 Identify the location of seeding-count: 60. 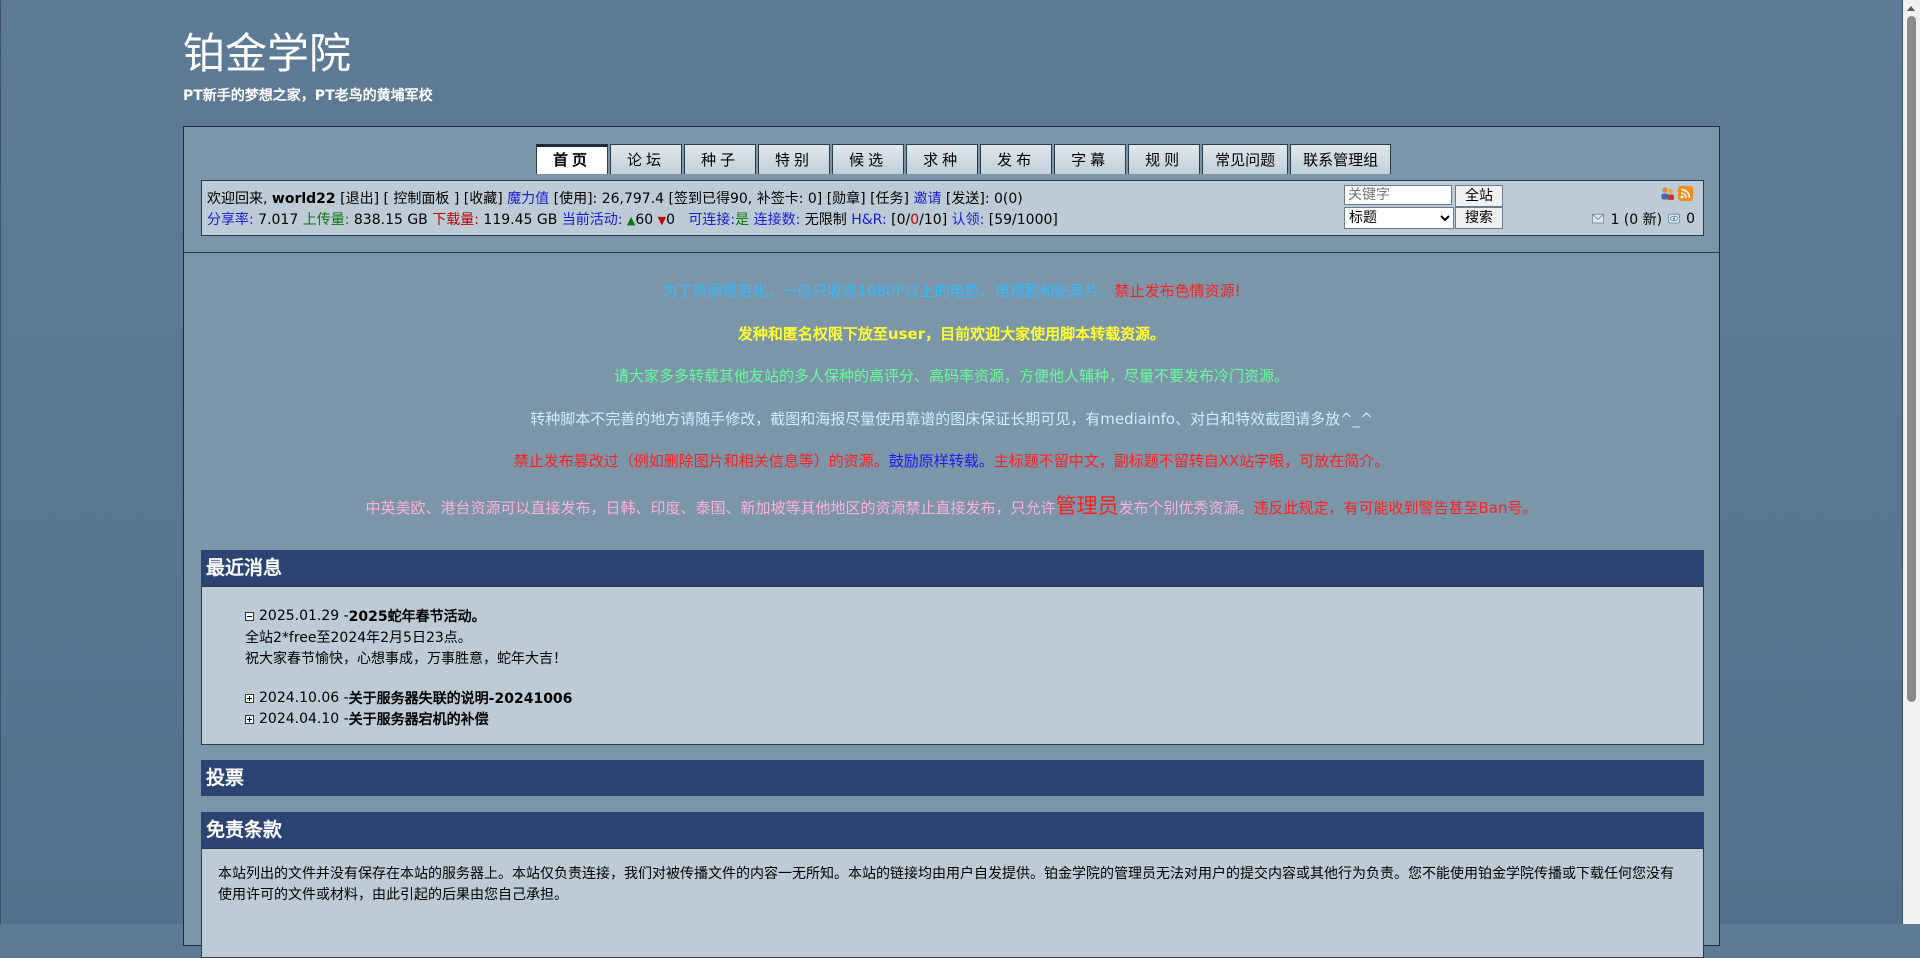
(644, 220).